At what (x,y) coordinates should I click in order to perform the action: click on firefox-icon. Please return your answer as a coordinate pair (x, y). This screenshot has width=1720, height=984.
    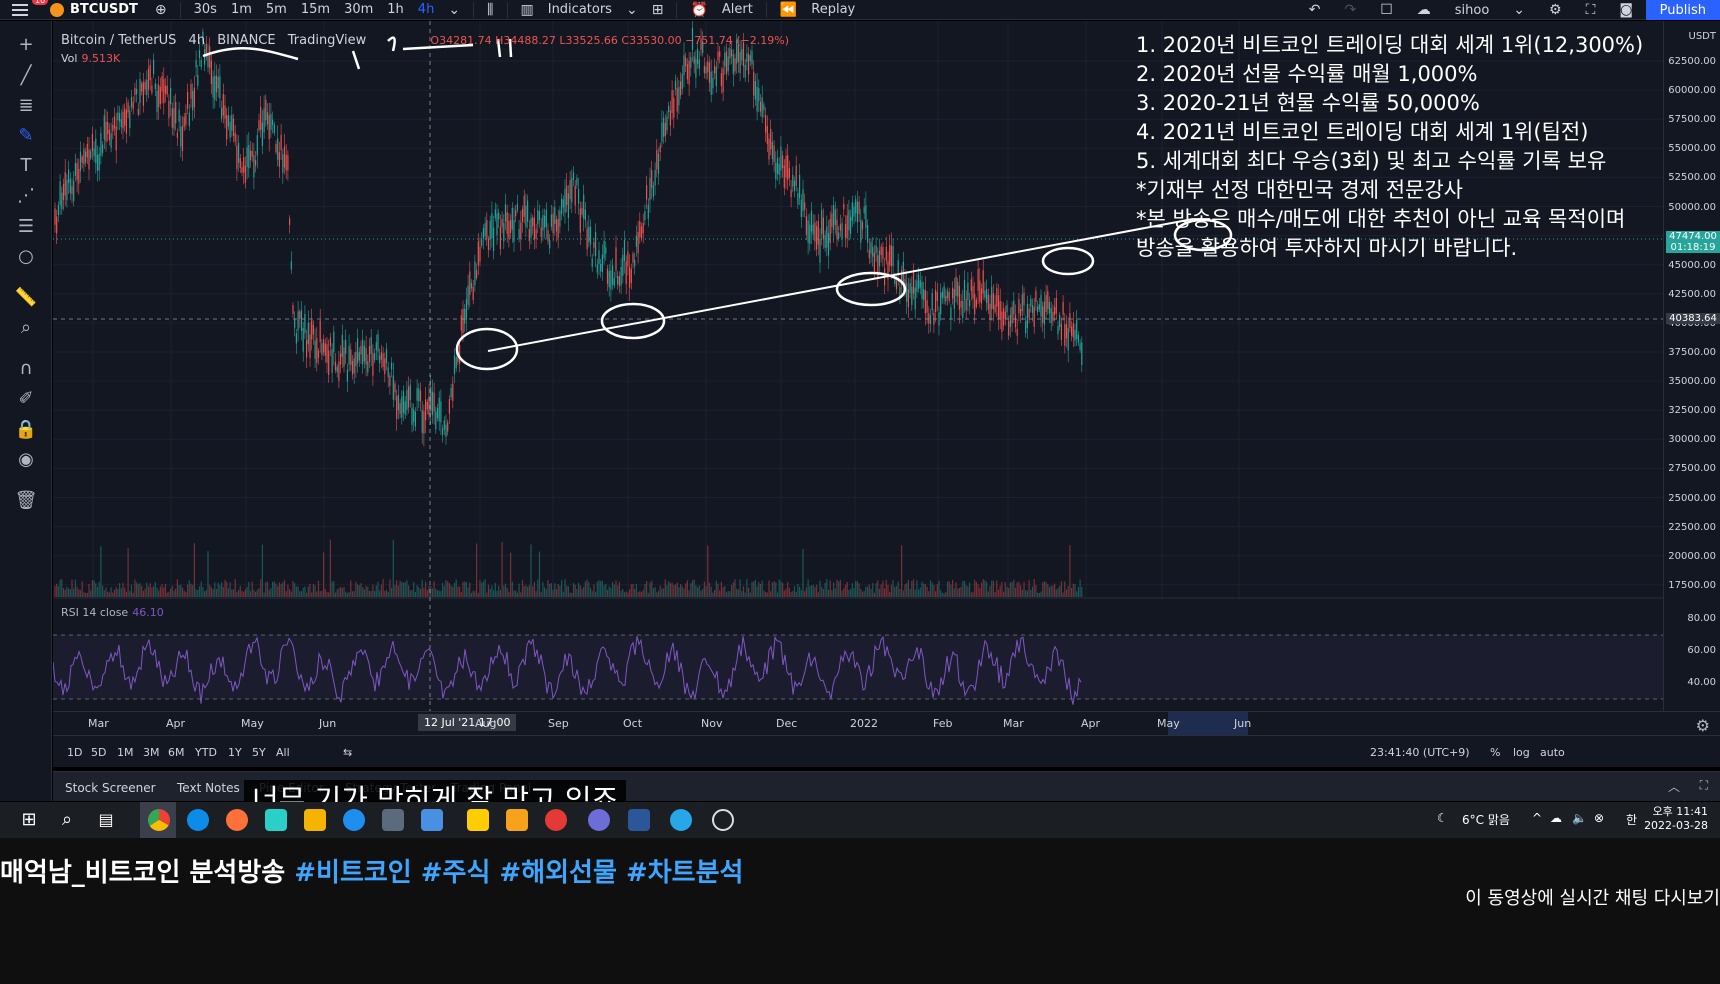
    Looking at the image, I should click on (237, 820).